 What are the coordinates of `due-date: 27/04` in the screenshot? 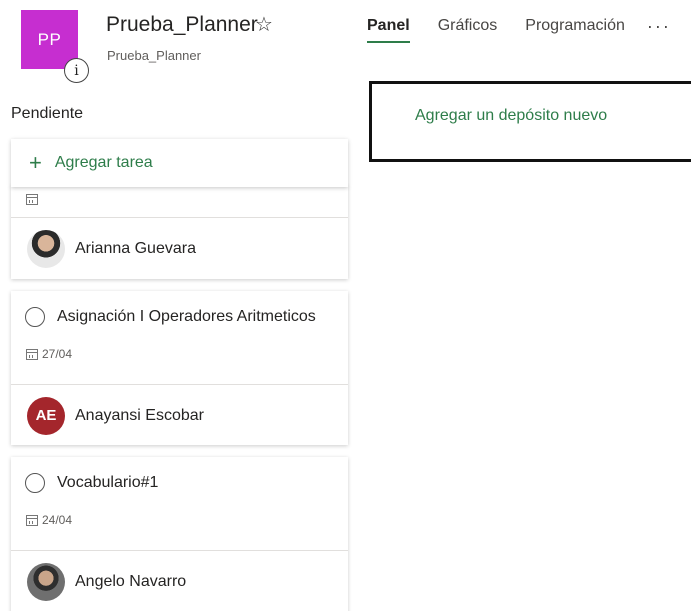 It's located at (57, 354).